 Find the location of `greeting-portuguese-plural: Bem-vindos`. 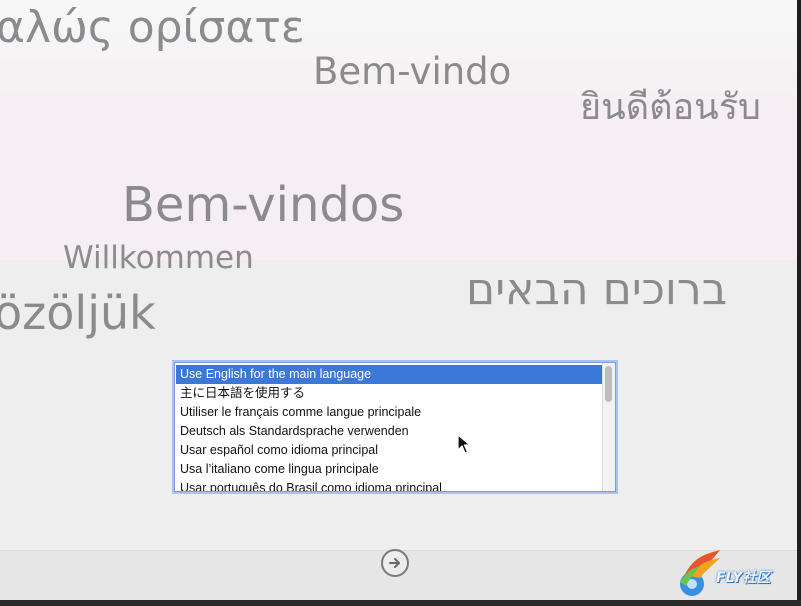

greeting-portuguese-plural: Bem-vindos is located at coordinates (263, 205).